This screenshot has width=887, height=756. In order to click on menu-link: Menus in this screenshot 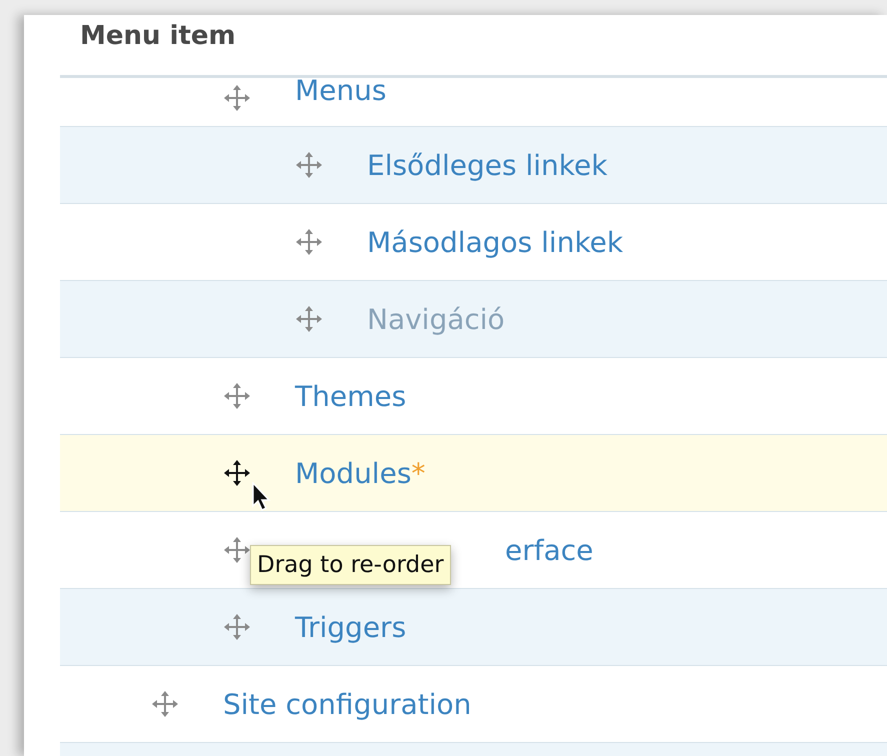, I will do `click(340, 90)`.